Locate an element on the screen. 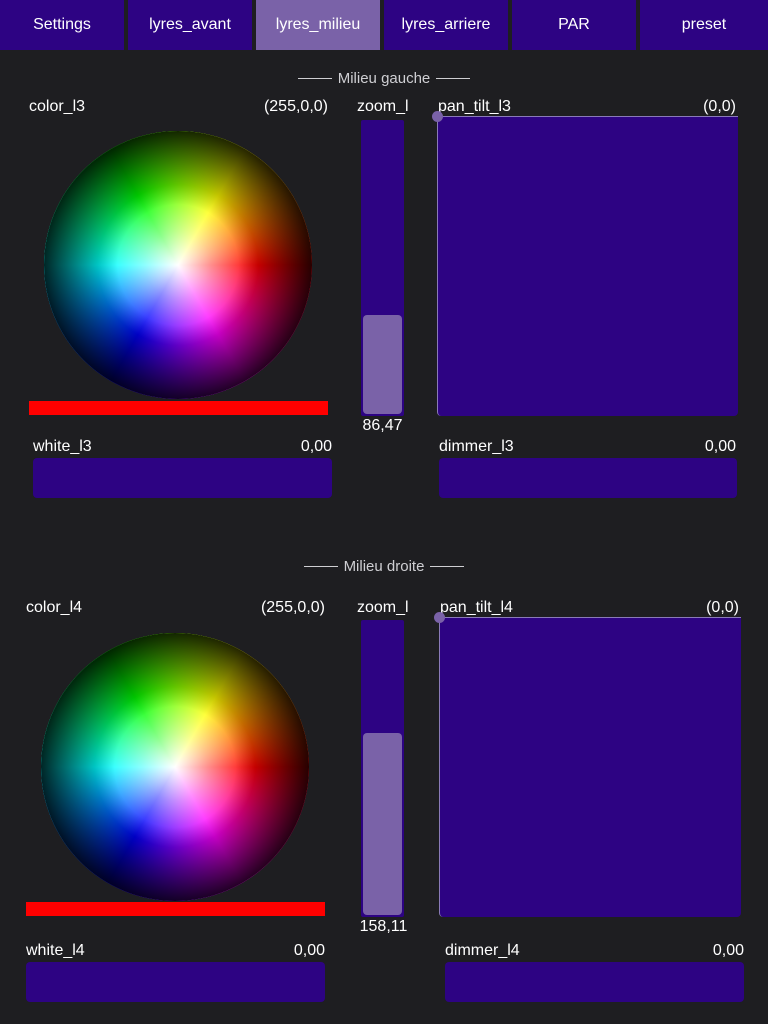  tab-settings: Settings is located at coordinates (63, 25).